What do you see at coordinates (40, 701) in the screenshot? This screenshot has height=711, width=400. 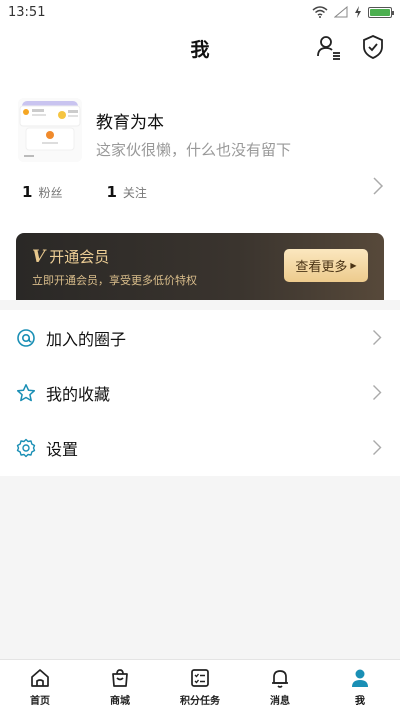 I see `tab-label: 首页` at bounding box center [40, 701].